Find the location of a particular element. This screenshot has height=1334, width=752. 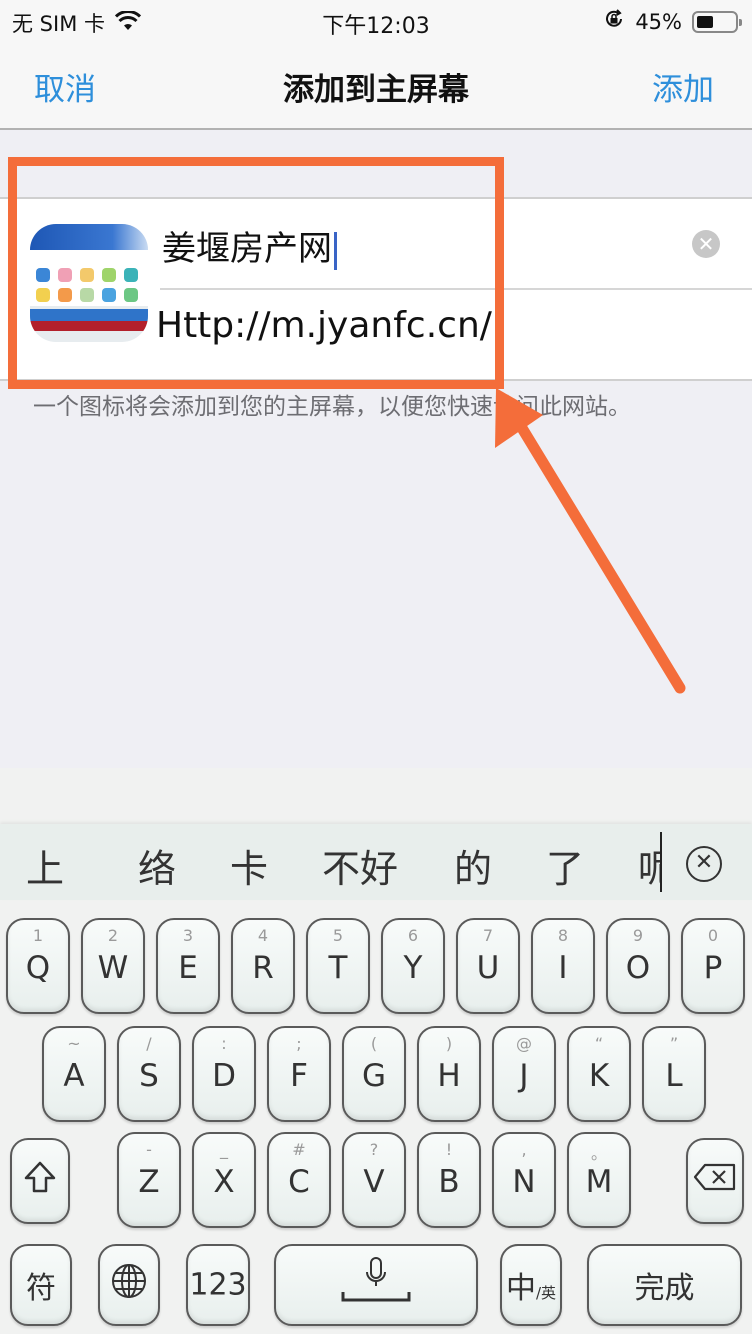

key-label: E is located at coordinates (188, 968).